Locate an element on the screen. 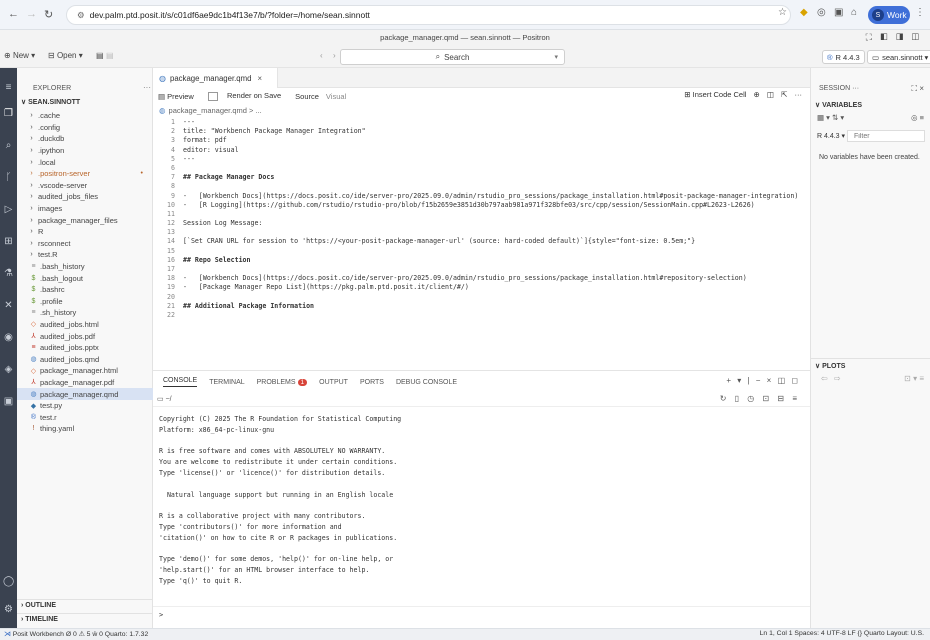 This screenshot has height=640, width=930. gear-icon: ⚙ is located at coordinates (8, 609).